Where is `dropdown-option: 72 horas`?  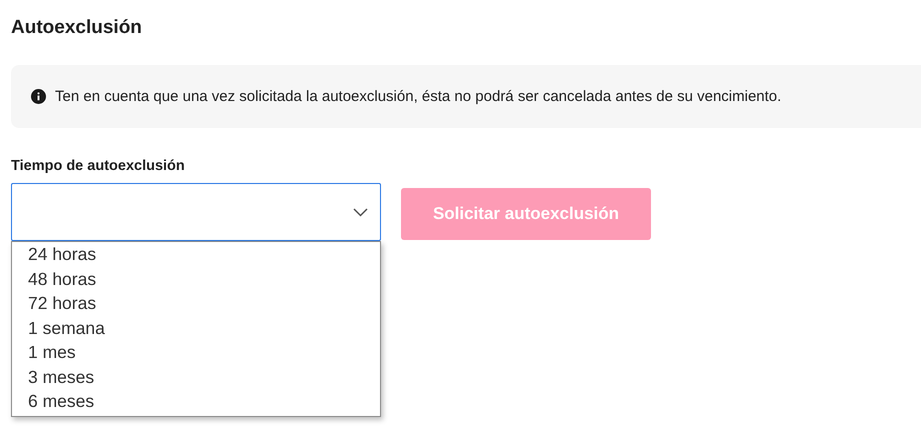 dropdown-option: 72 horas is located at coordinates (196, 303).